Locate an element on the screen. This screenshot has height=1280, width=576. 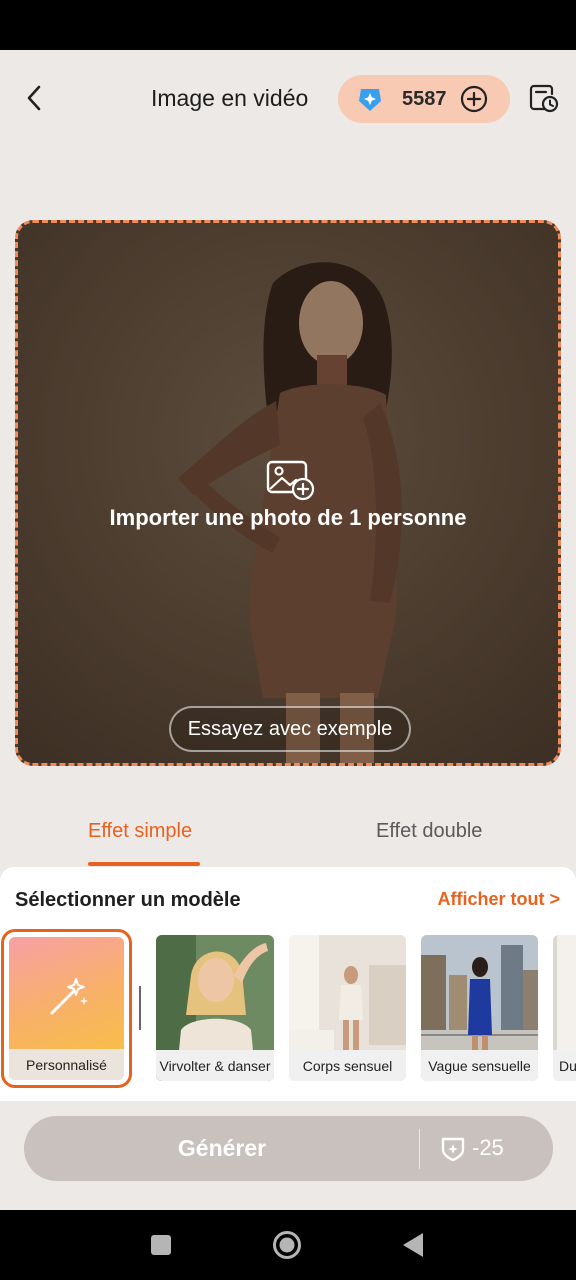
template-label: Vague sensuelle is located at coordinates (479, 1065).